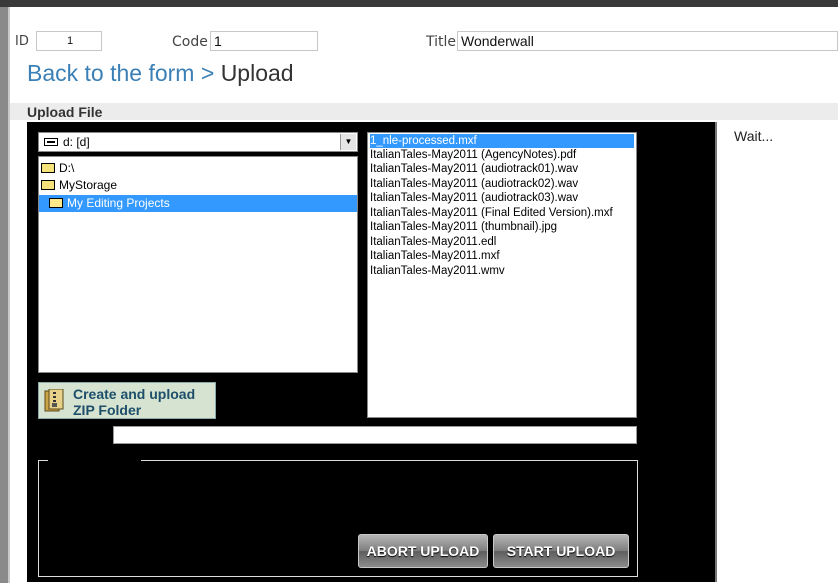 This screenshot has width=838, height=583. I want to click on upload-path-field, so click(375, 435).